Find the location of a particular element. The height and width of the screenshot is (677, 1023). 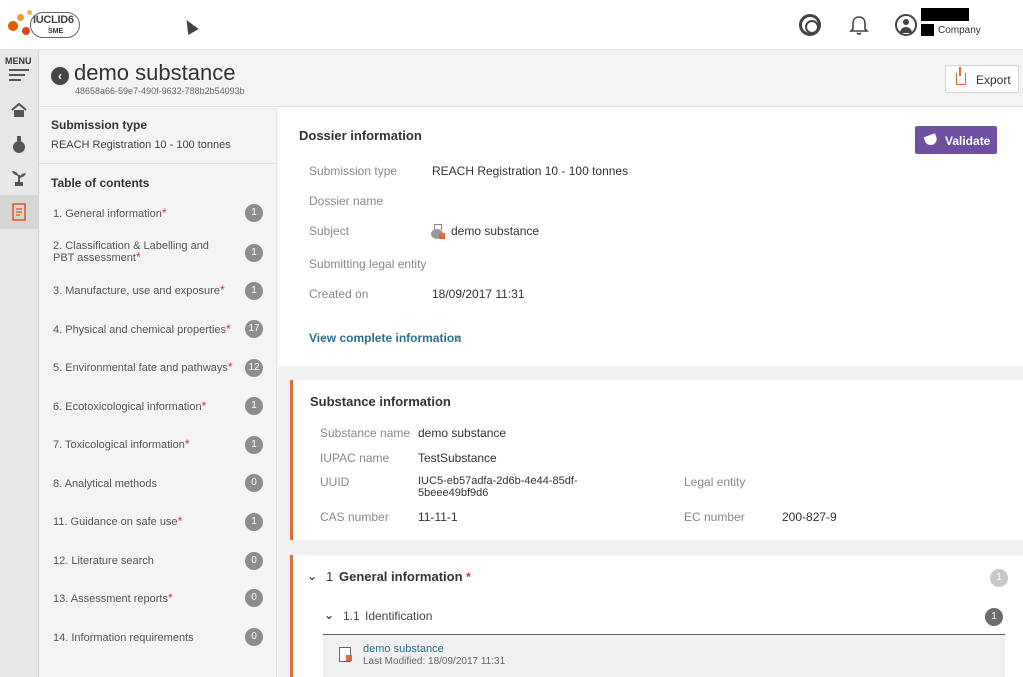

subsection-title: Identification is located at coordinates (398, 616).